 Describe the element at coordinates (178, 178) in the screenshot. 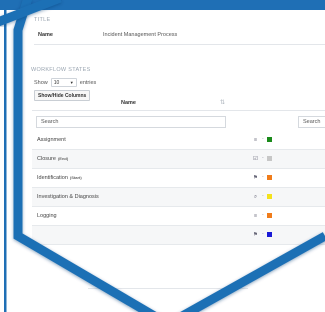

I see `table-row: Identification (Start) ⚑ -` at that location.